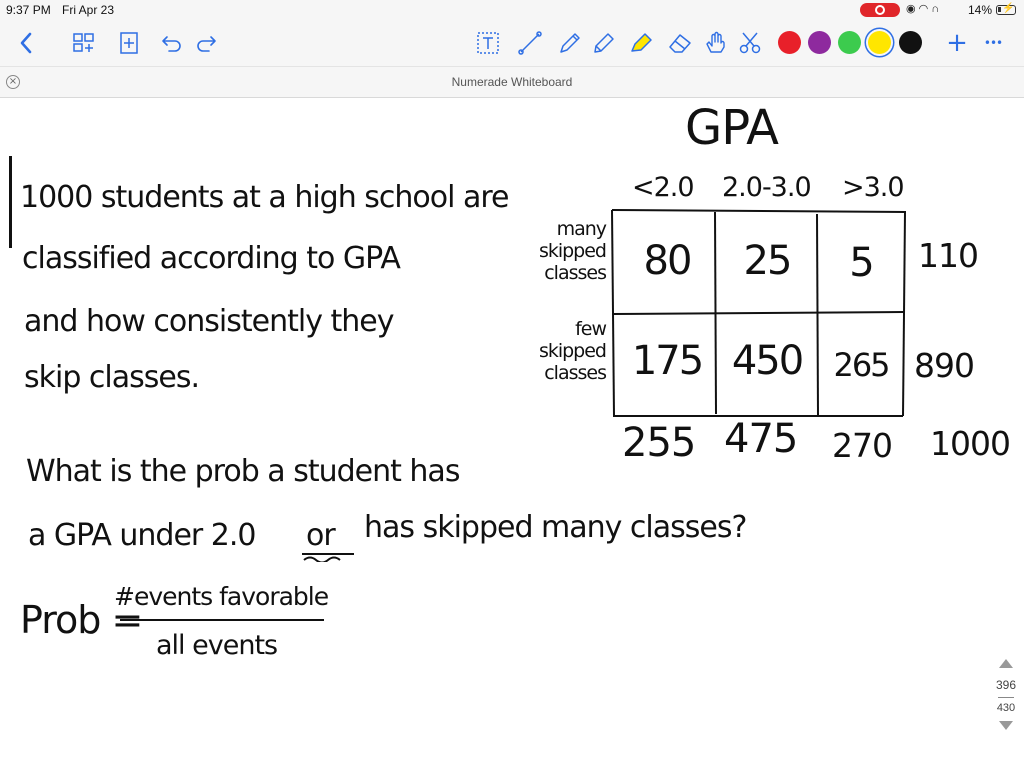 The width and height of the screenshot is (1024, 768). I want to click on line-tool-button, so click(530, 43).